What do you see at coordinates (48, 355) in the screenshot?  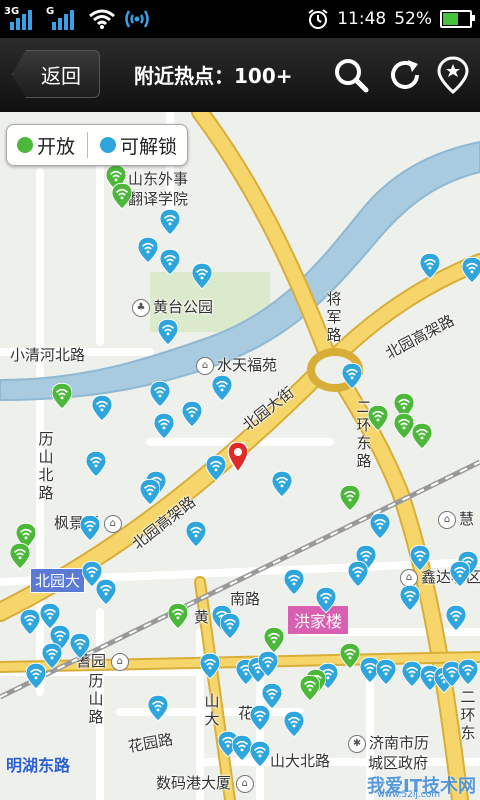 I see `road-label: 小清河北路` at bounding box center [48, 355].